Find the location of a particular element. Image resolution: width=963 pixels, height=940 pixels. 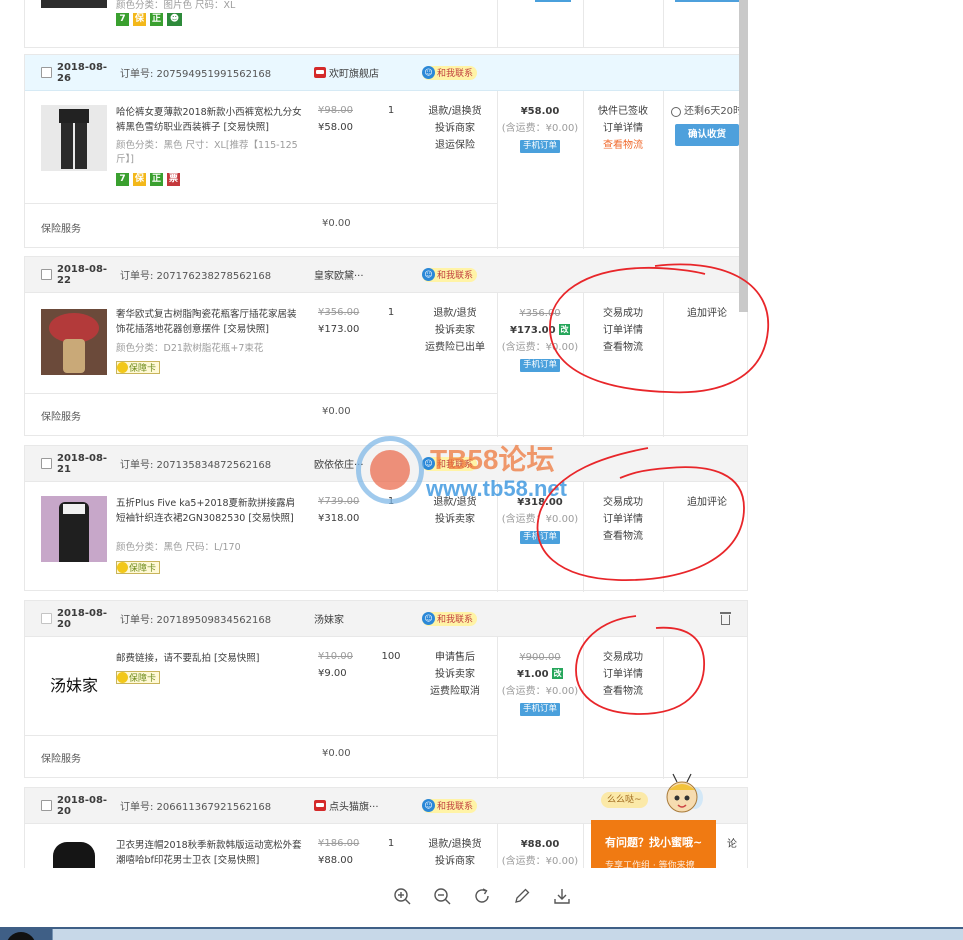

product-title: 卫衣男连帽2018秋季新款韩版运动宽松外套潮嘻哈bf印花男士卫衣 [交易快照] is located at coordinates (210, 853).